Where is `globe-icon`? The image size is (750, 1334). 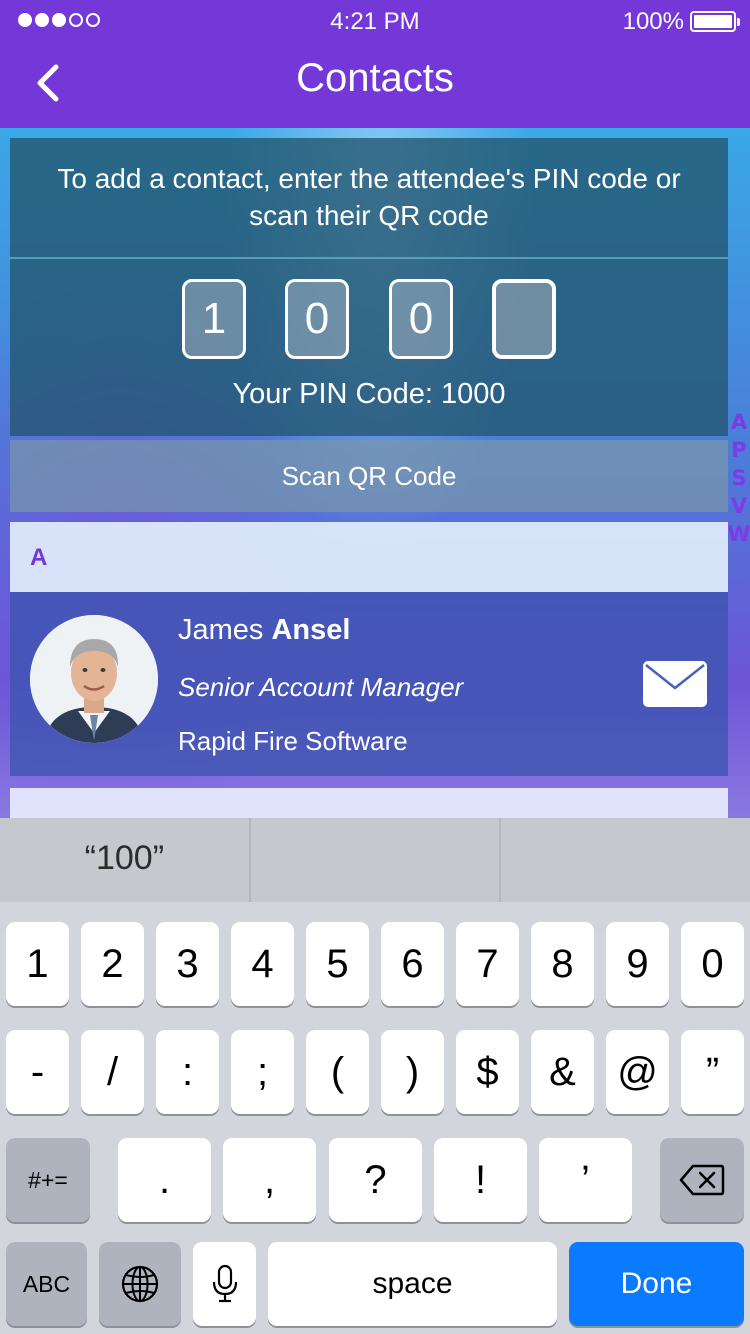
globe-icon is located at coordinates (140, 1284).